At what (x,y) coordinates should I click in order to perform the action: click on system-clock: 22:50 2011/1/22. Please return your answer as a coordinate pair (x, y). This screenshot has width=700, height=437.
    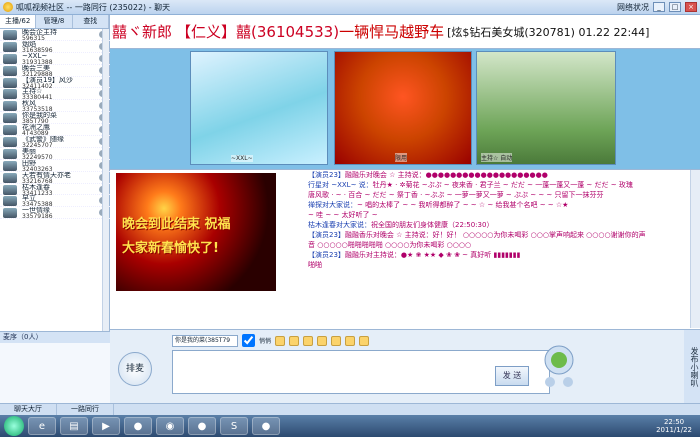
    Looking at the image, I should click on (678, 426).